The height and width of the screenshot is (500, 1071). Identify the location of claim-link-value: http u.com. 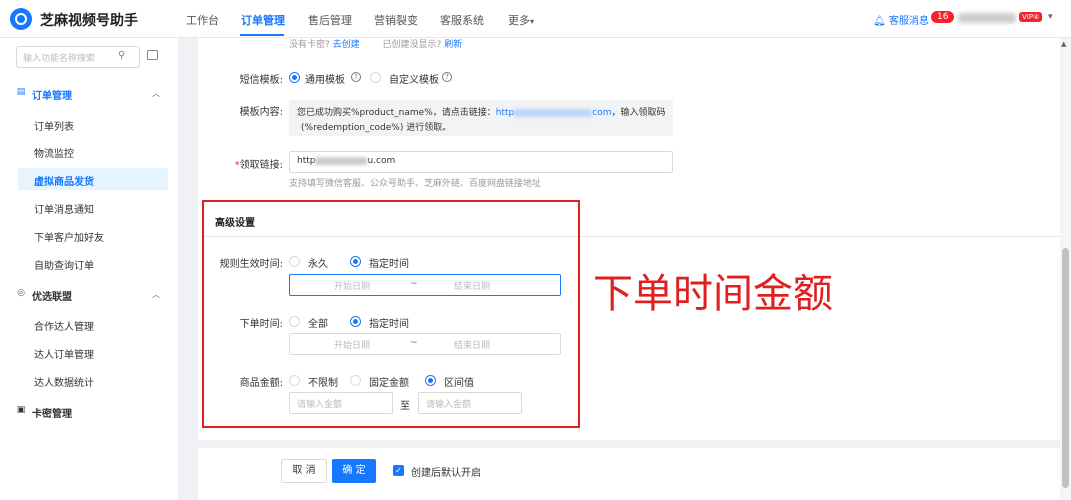
(346, 161).